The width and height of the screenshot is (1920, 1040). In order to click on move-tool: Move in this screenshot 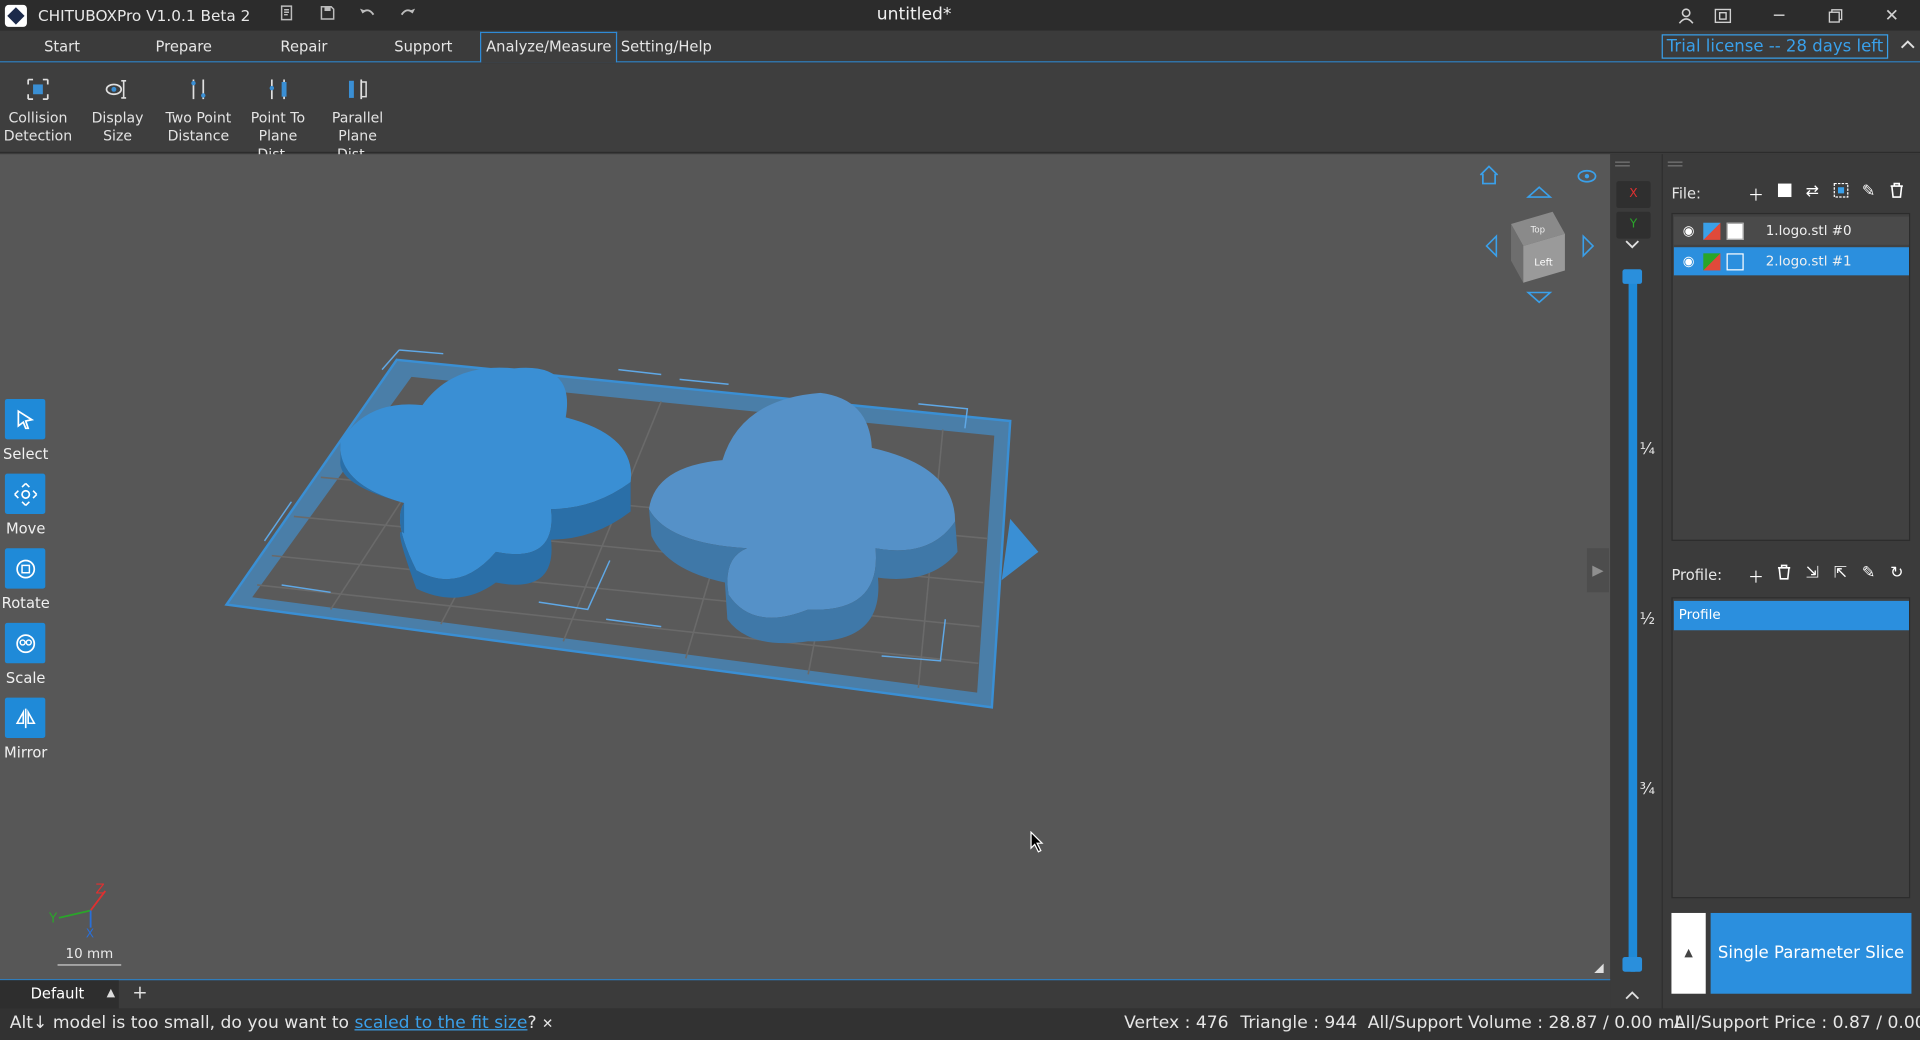, I will do `click(24, 505)`.